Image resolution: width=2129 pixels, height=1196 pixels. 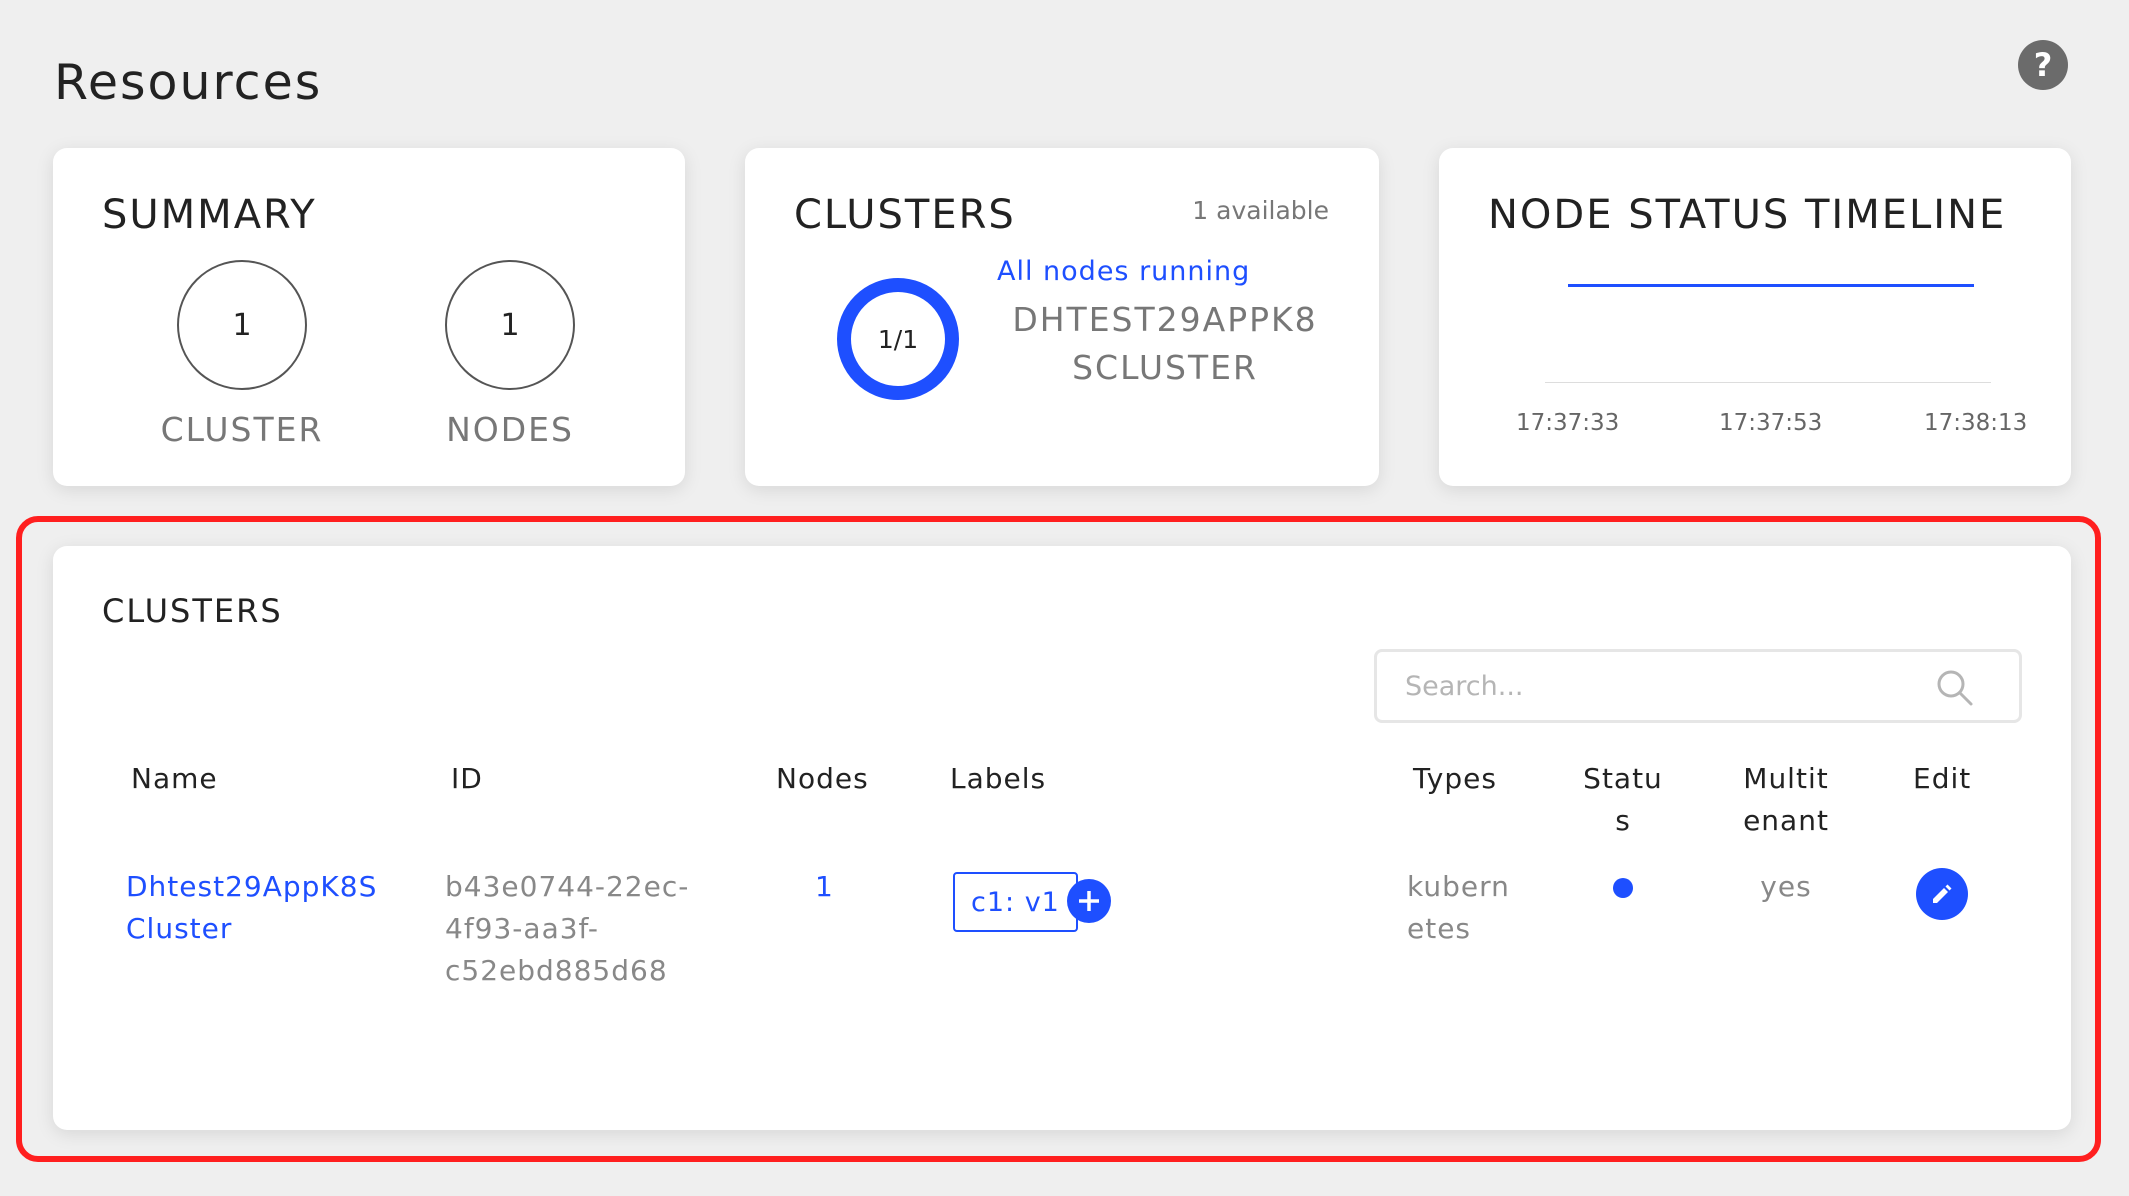 I want to click on timeline-title: NODE STATUS TIMELINE, so click(x=1747, y=215).